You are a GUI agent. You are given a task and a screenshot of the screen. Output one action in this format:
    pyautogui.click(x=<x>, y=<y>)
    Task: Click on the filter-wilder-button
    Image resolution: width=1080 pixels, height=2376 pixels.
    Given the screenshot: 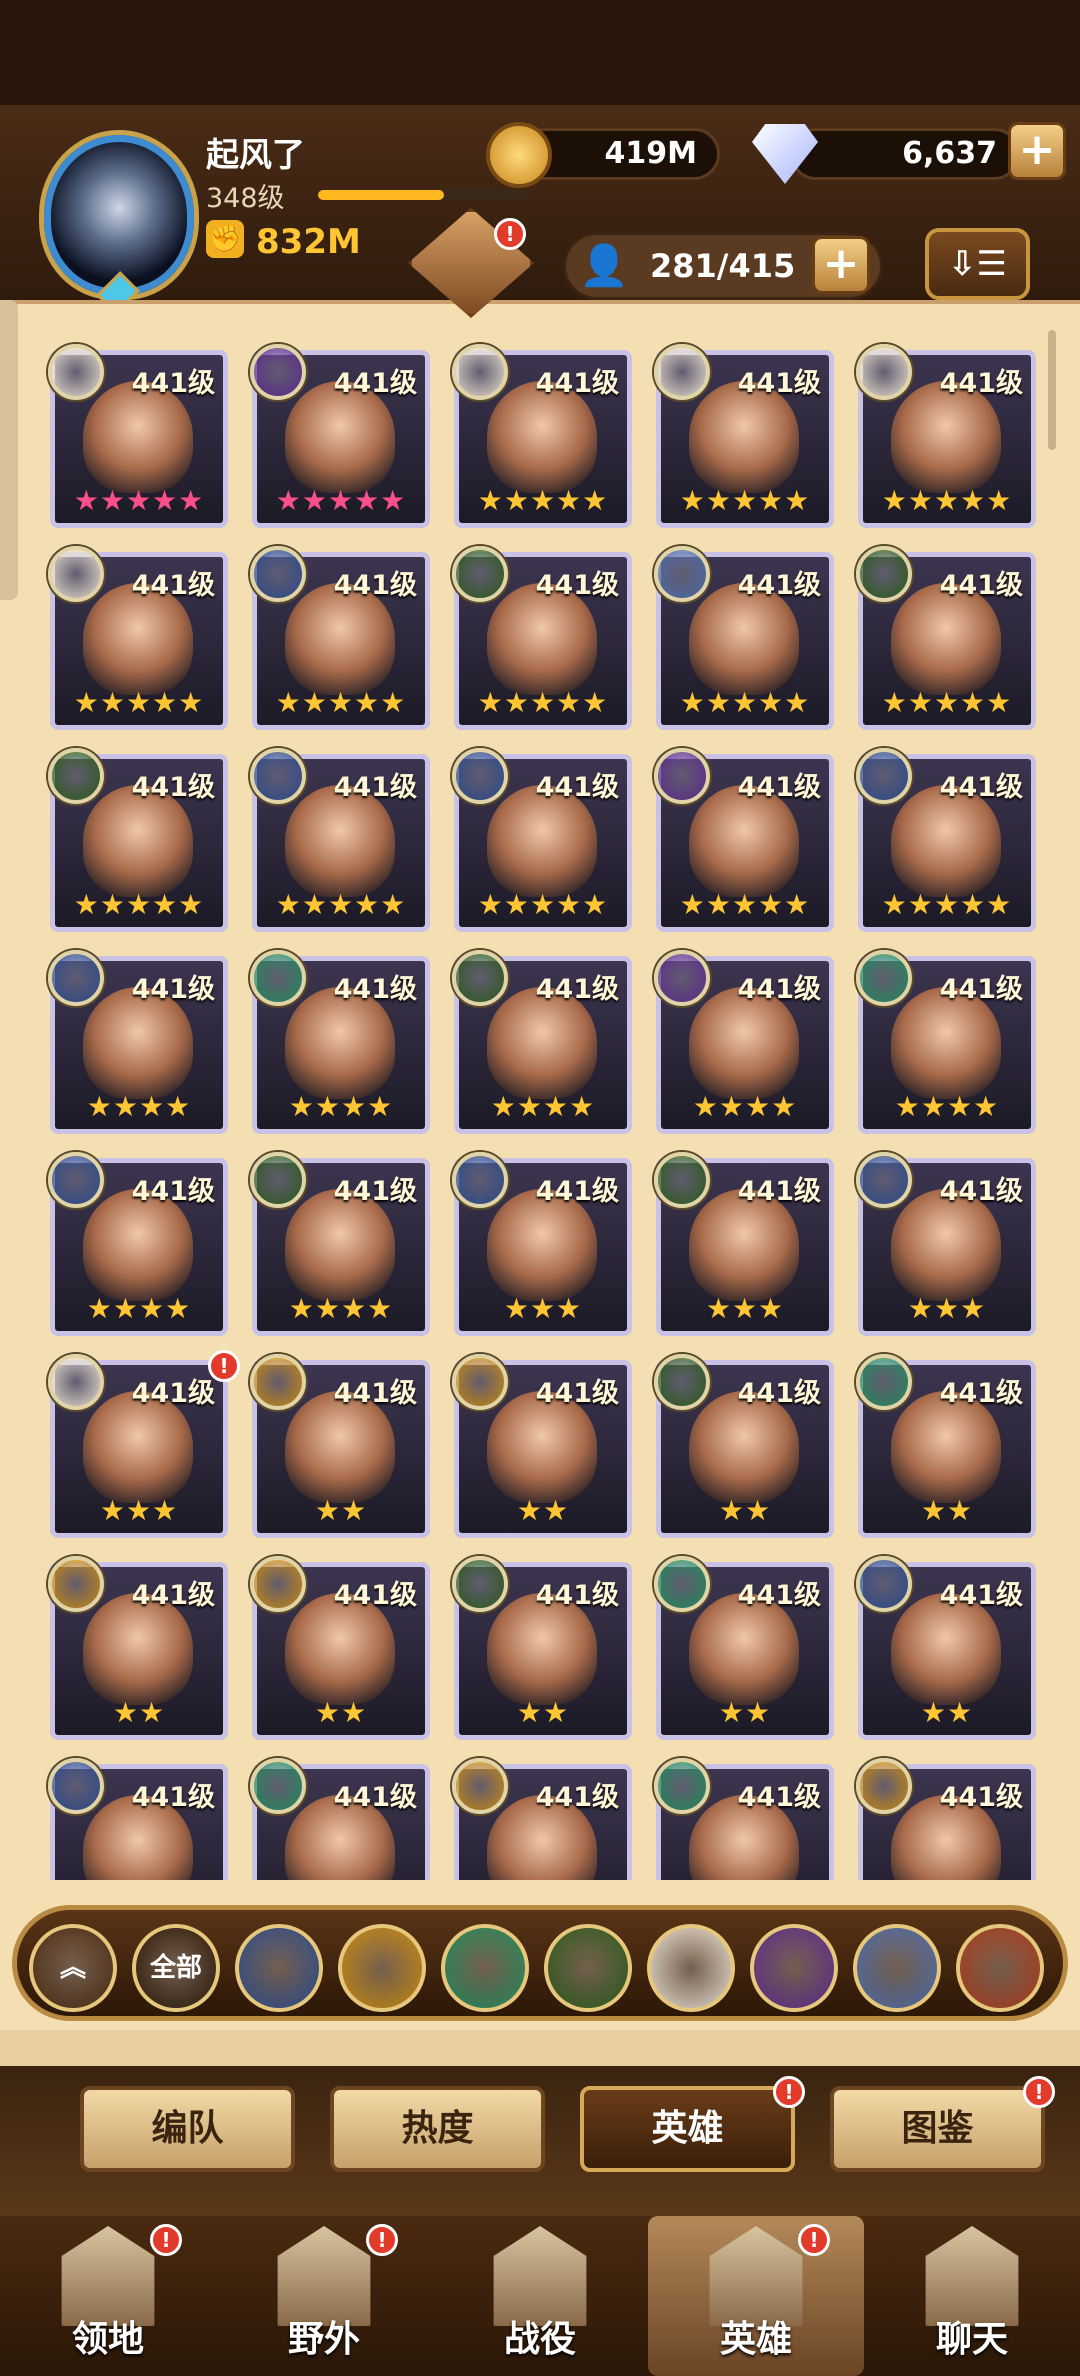 What is the action you would take?
    pyautogui.click(x=485, y=1968)
    